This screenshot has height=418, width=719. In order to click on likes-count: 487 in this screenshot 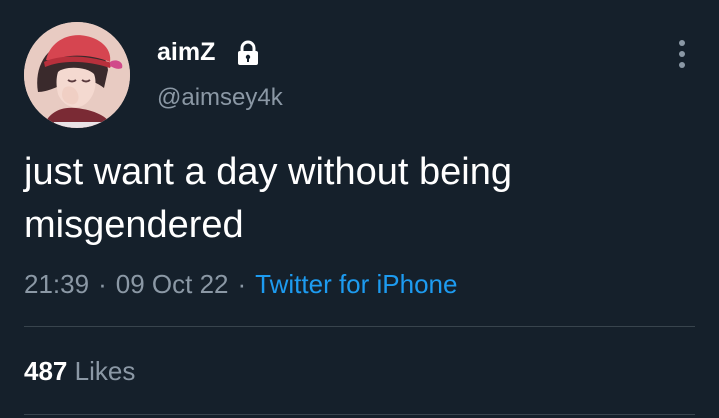, I will do `click(46, 371)`.